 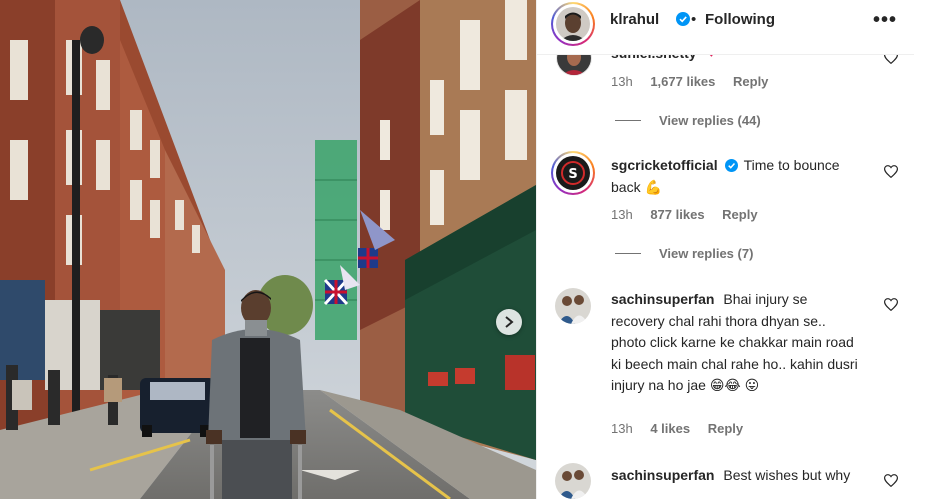 What do you see at coordinates (670, 428) in the screenshot?
I see `comment-likes: 4 likes` at bounding box center [670, 428].